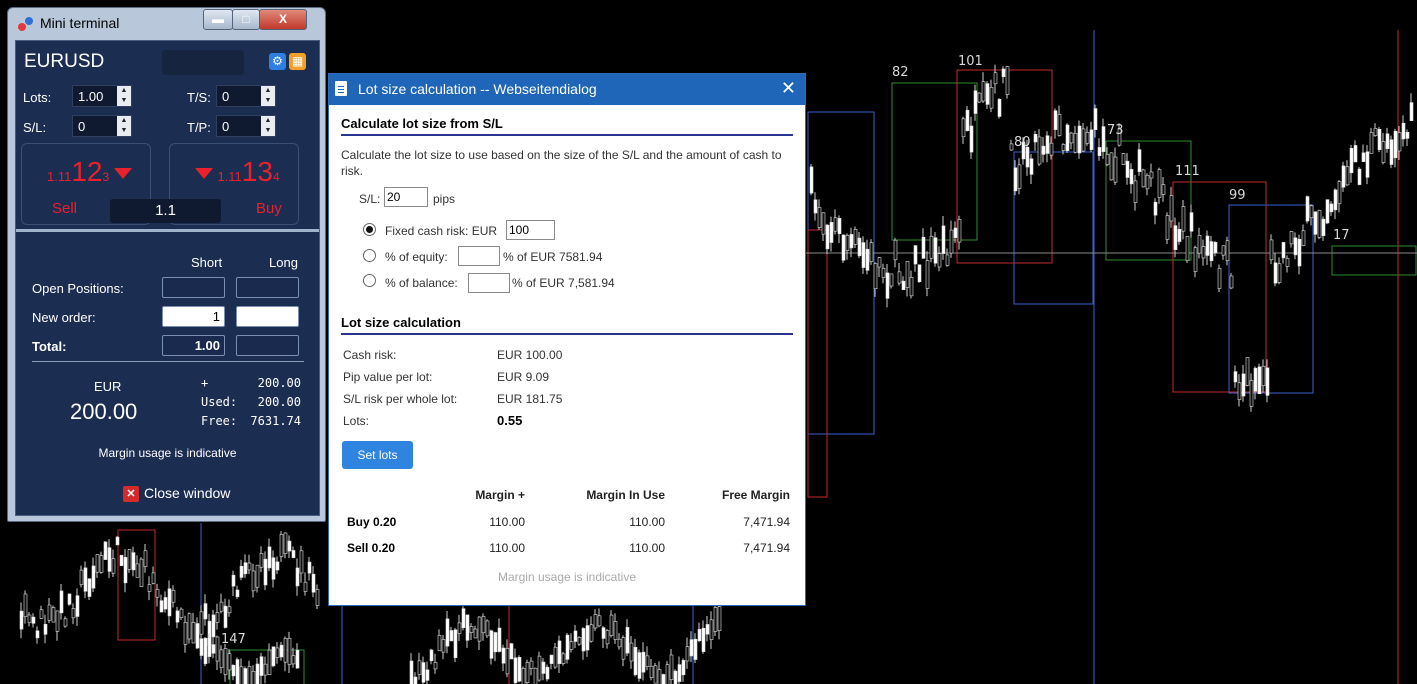  What do you see at coordinates (203, 62) in the screenshot?
I see `symbol-info-box` at bounding box center [203, 62].